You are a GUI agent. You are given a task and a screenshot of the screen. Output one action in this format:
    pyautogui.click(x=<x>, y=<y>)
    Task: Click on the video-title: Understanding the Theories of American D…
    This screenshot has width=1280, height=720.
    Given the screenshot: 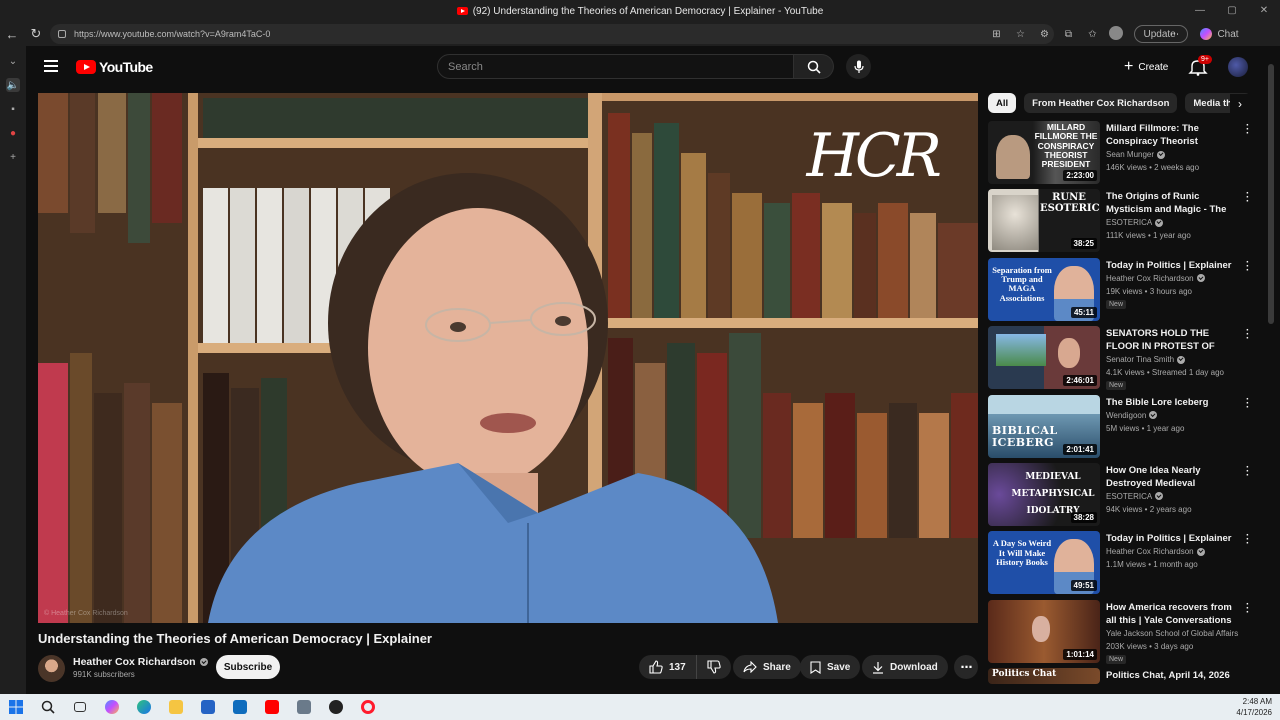 What is the action you would take?
    pyautogui.click(x=235, y=638)
    